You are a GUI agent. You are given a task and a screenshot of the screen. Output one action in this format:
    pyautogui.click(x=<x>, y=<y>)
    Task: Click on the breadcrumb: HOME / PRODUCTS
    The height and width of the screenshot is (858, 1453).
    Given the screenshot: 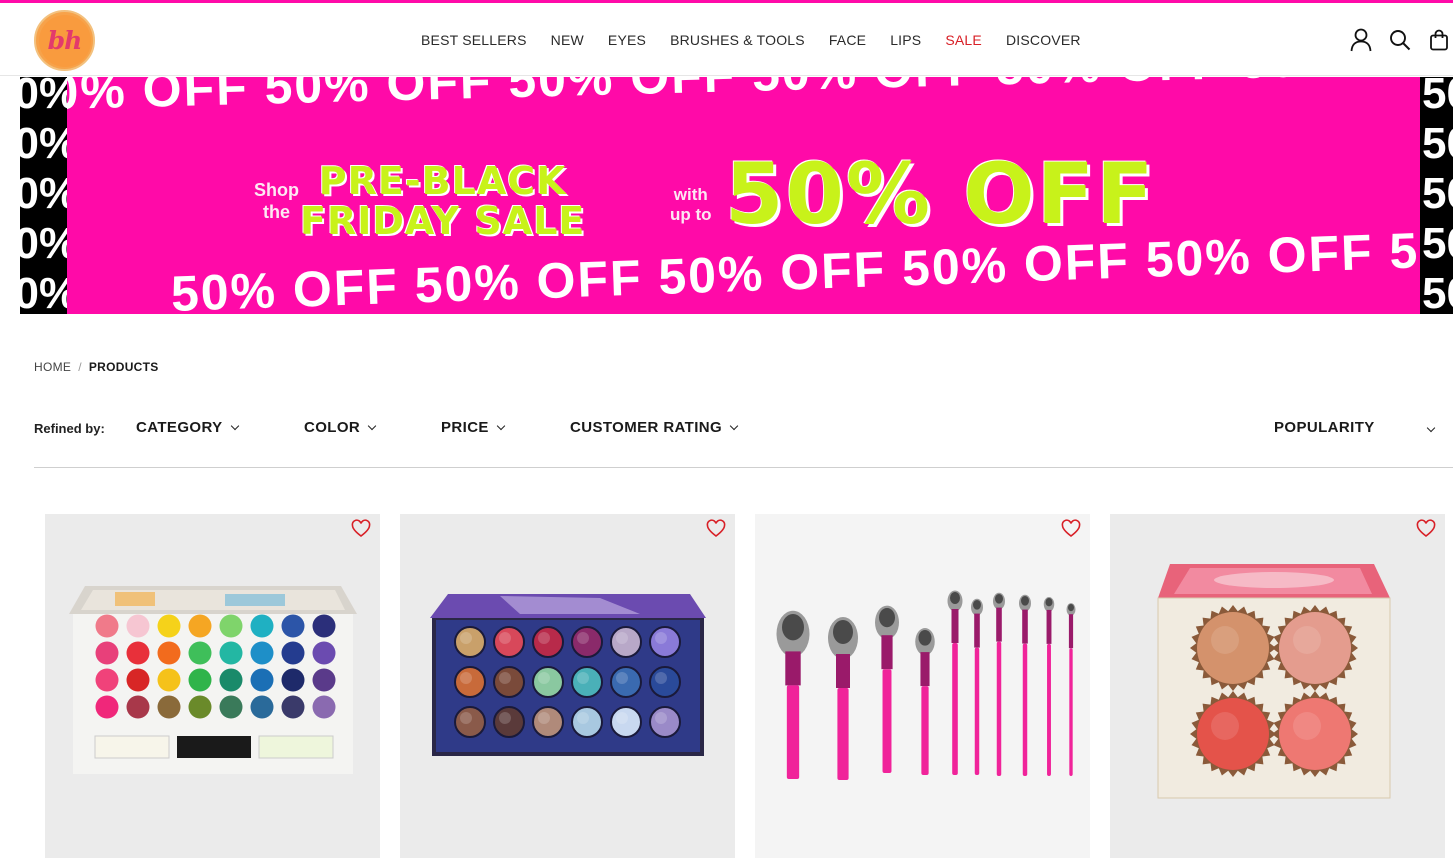 What is the action you would take?
    pyautogui.click(x=96, y=367)
    